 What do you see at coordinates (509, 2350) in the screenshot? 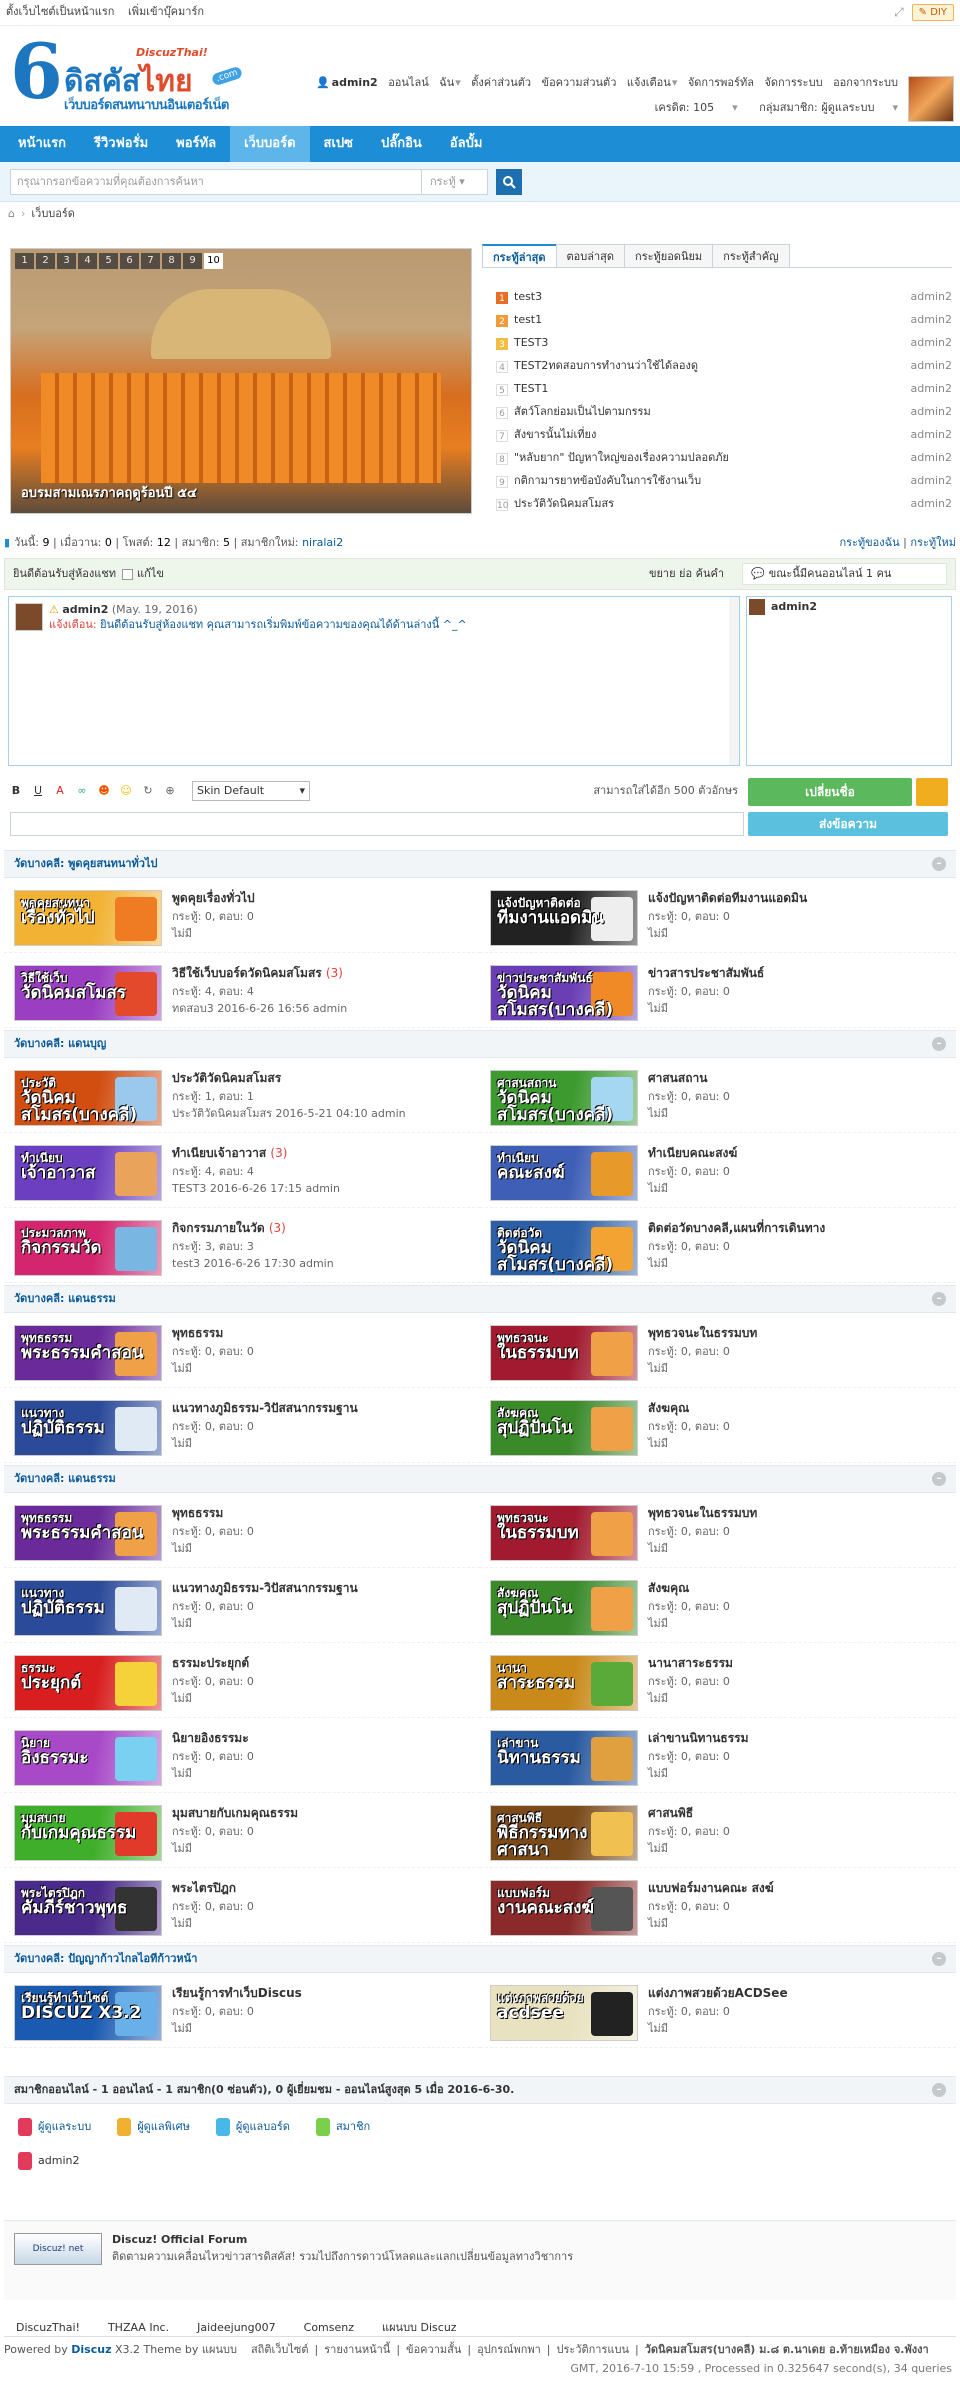
I see `footer-link: อุปกรณ์พกพา` at bounding box center [509, 2350].